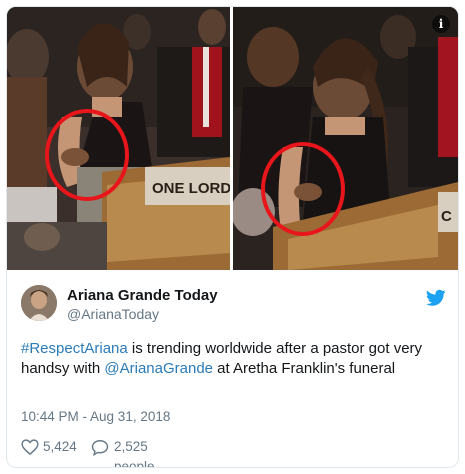  I want to click on mention-link: @ArianaGrande, so click(158, 368).